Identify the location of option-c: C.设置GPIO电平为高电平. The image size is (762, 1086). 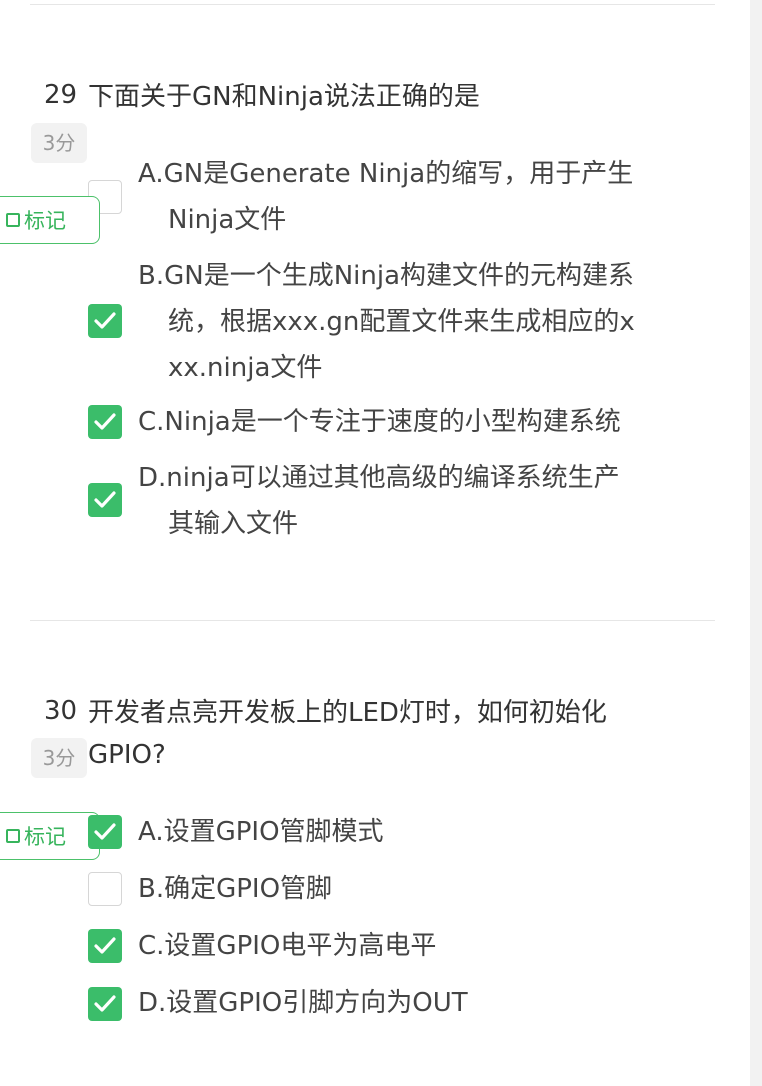
(418, 946).